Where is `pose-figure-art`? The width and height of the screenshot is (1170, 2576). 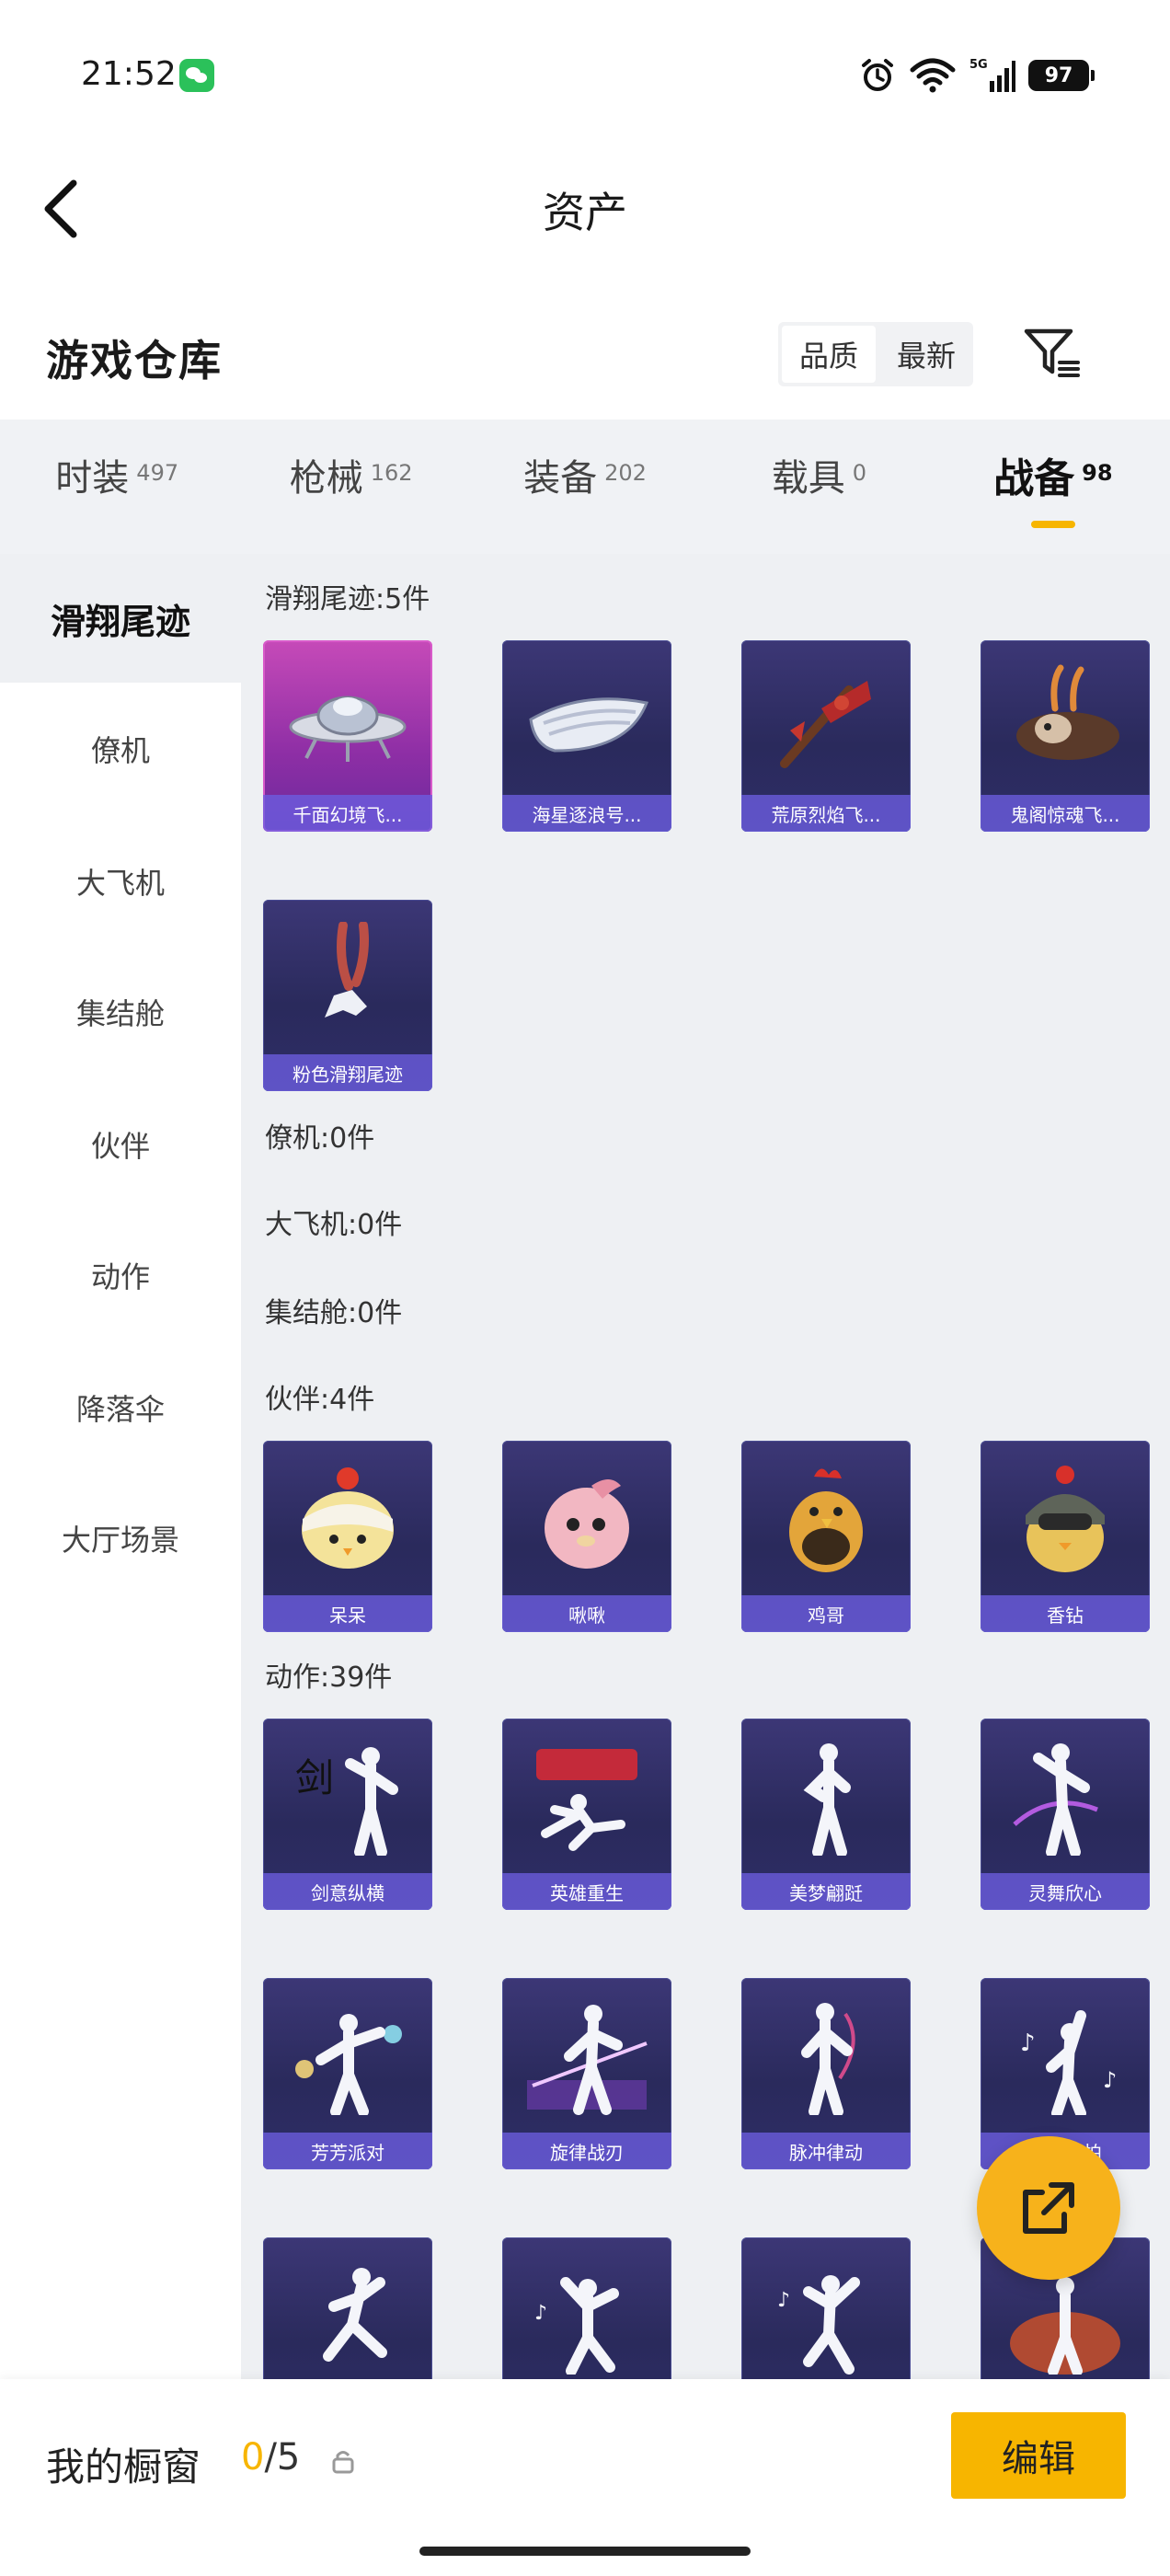
pose-figure-art is located at coordinates (826, 1795).